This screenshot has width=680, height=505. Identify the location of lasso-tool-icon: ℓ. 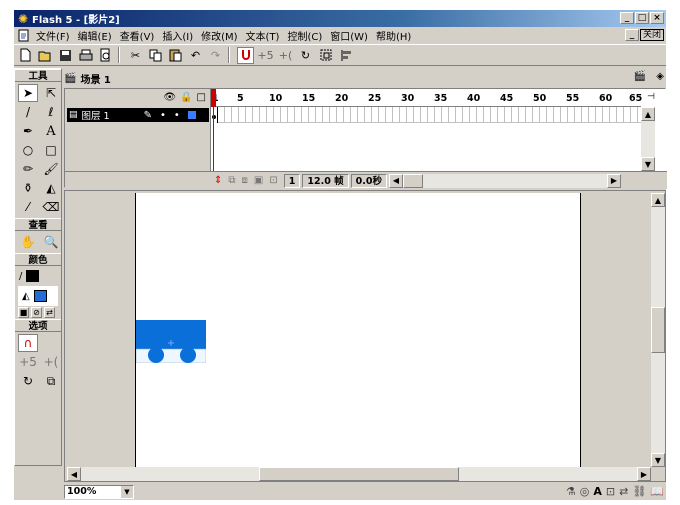
(51, 112).